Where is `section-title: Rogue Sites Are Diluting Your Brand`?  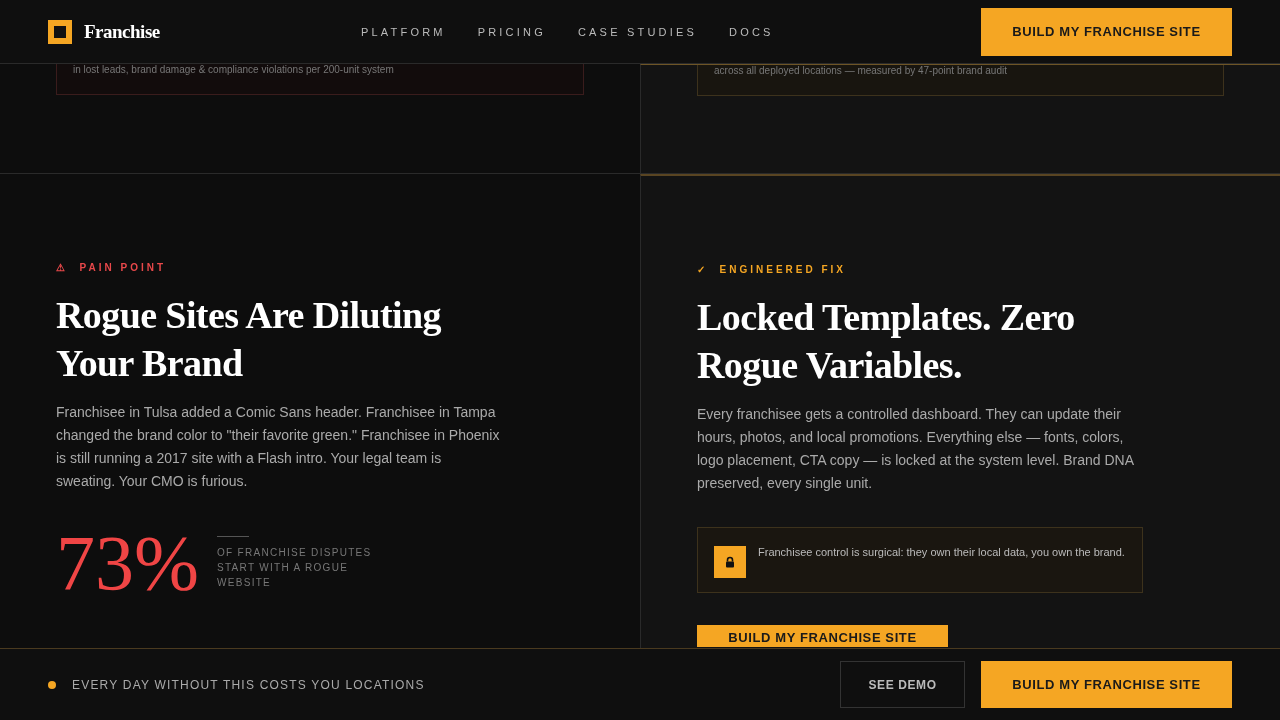
section-title: Rogue Sites Are Diluting Your Brand is located at coordinates (249, 339).